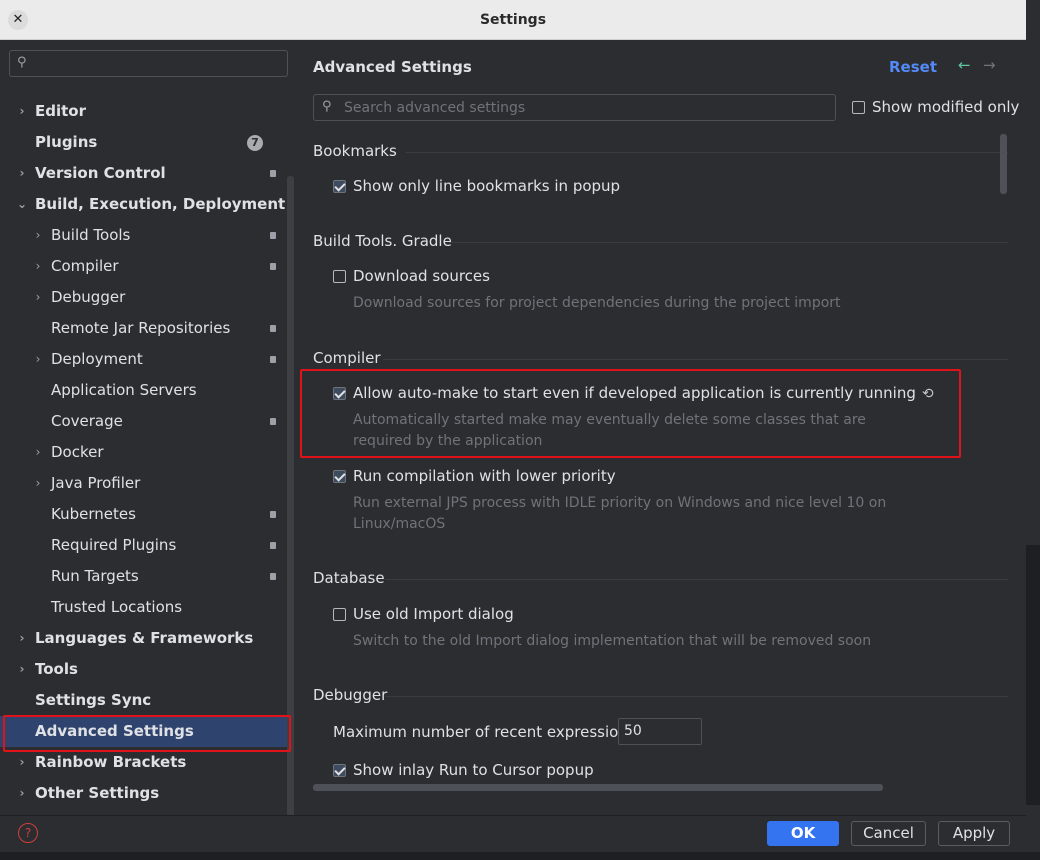 The image size is (1040, 860). Describe the element at coordinates (160, 204) in the screenshot. I see `tree-item-label: Build, Execution, Deployment` at that location.